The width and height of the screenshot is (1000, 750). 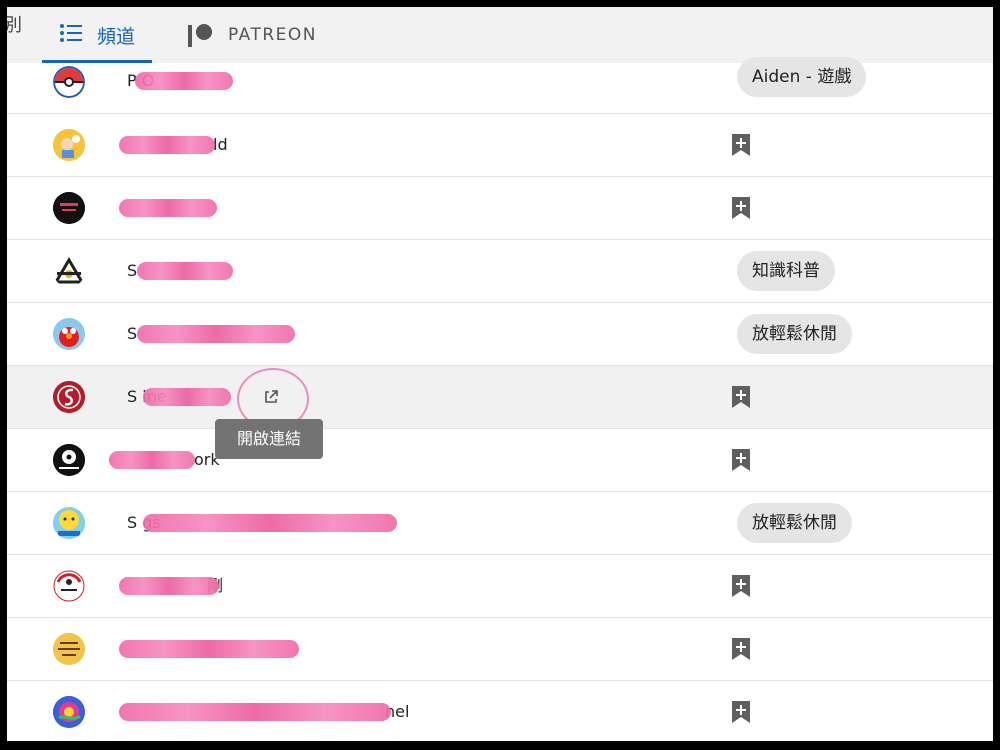 I want to click on channel-row: S 知識科普, so click(x=500, y=271).